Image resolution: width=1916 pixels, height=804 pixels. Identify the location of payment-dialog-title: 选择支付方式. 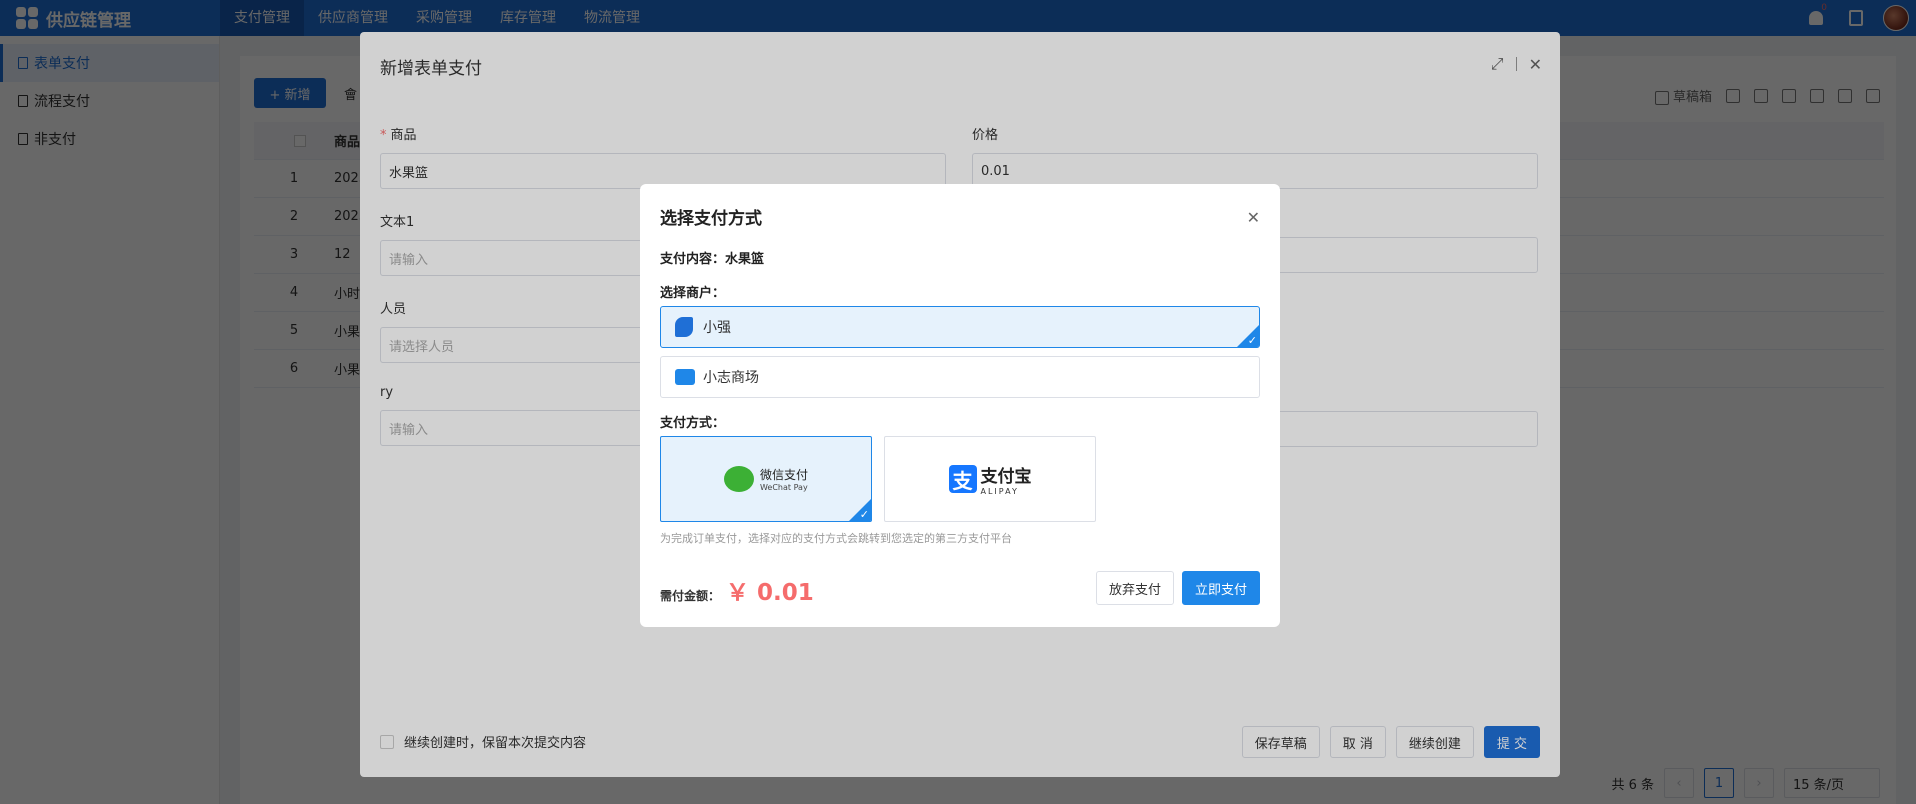
(711, 219).